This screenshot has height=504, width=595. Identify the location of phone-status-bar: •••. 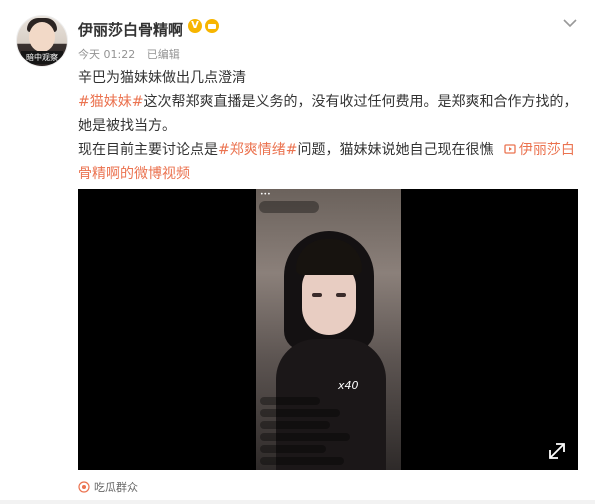
(265, 194).